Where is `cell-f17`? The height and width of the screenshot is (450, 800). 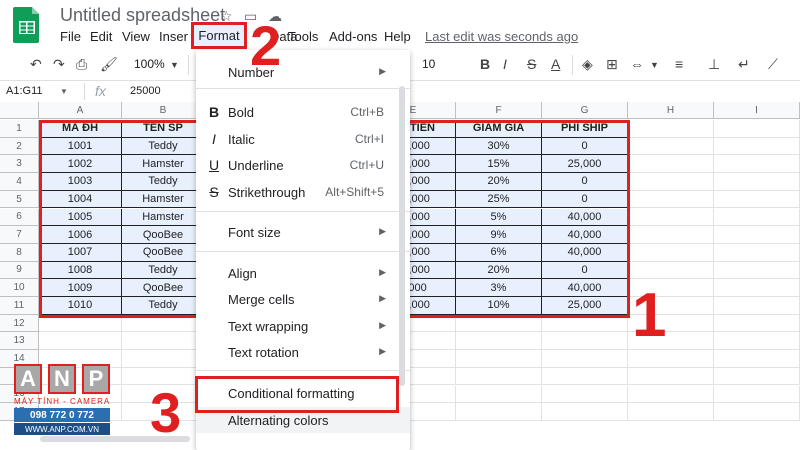
cell-f17 is located at coordinates (499, 412).